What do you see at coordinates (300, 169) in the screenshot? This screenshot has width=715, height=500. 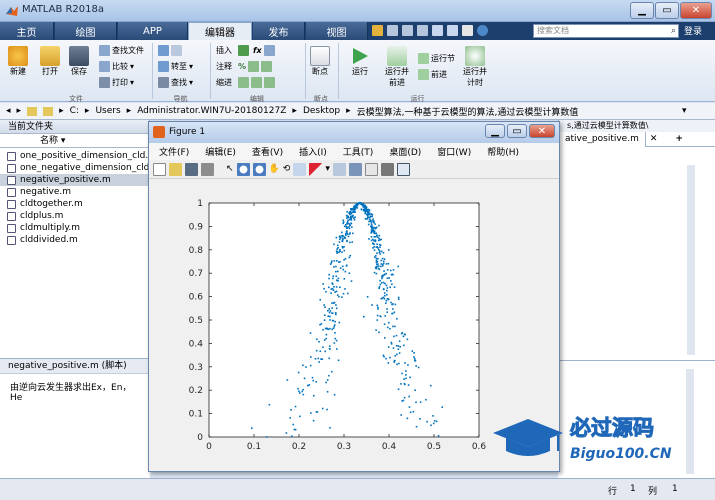 I see `data-cursor-icon` at bounding box center [300, 169].